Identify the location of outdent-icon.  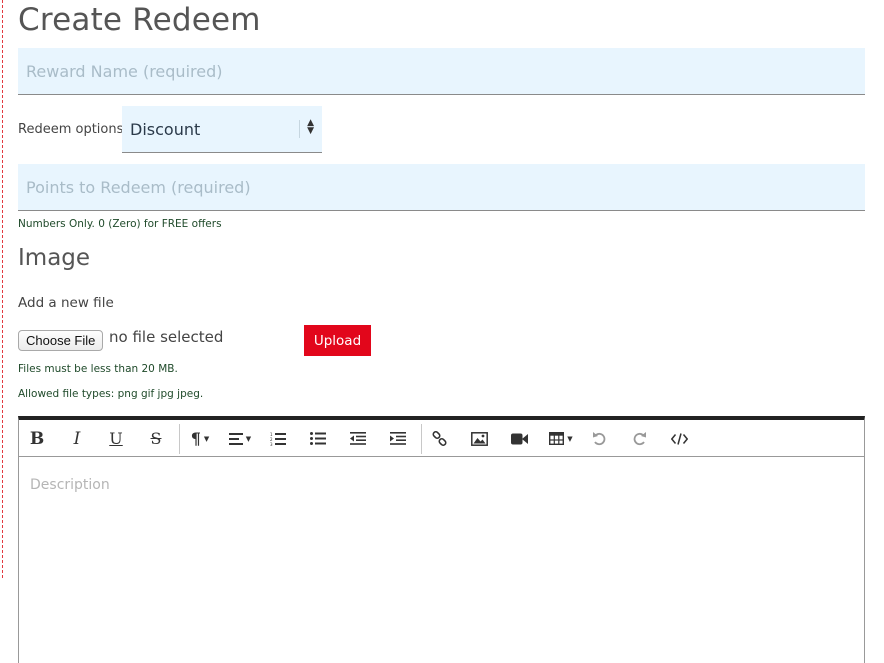
(358, 438).